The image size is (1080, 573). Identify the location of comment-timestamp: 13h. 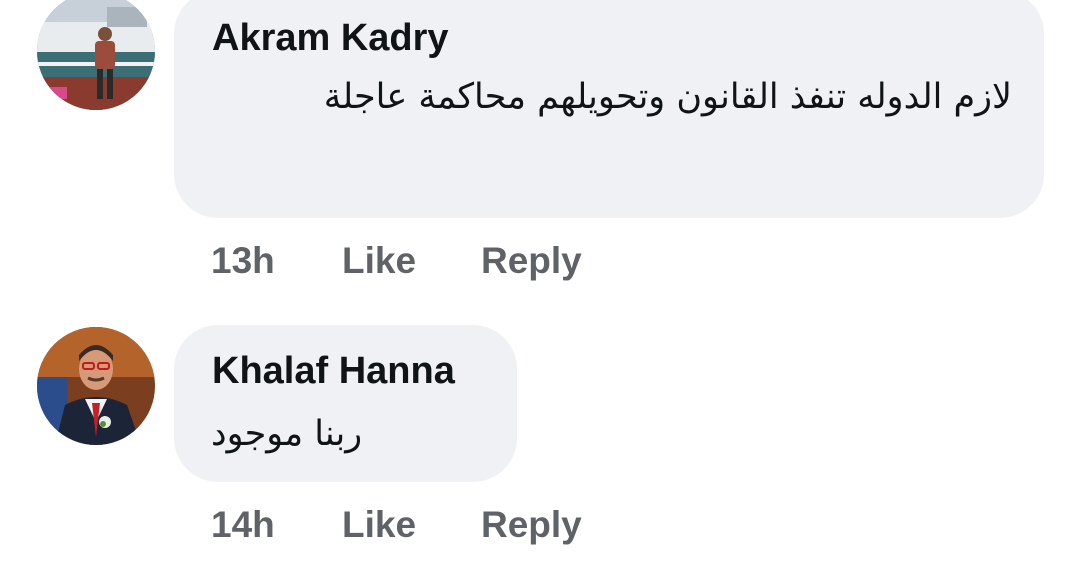
(243, 261).